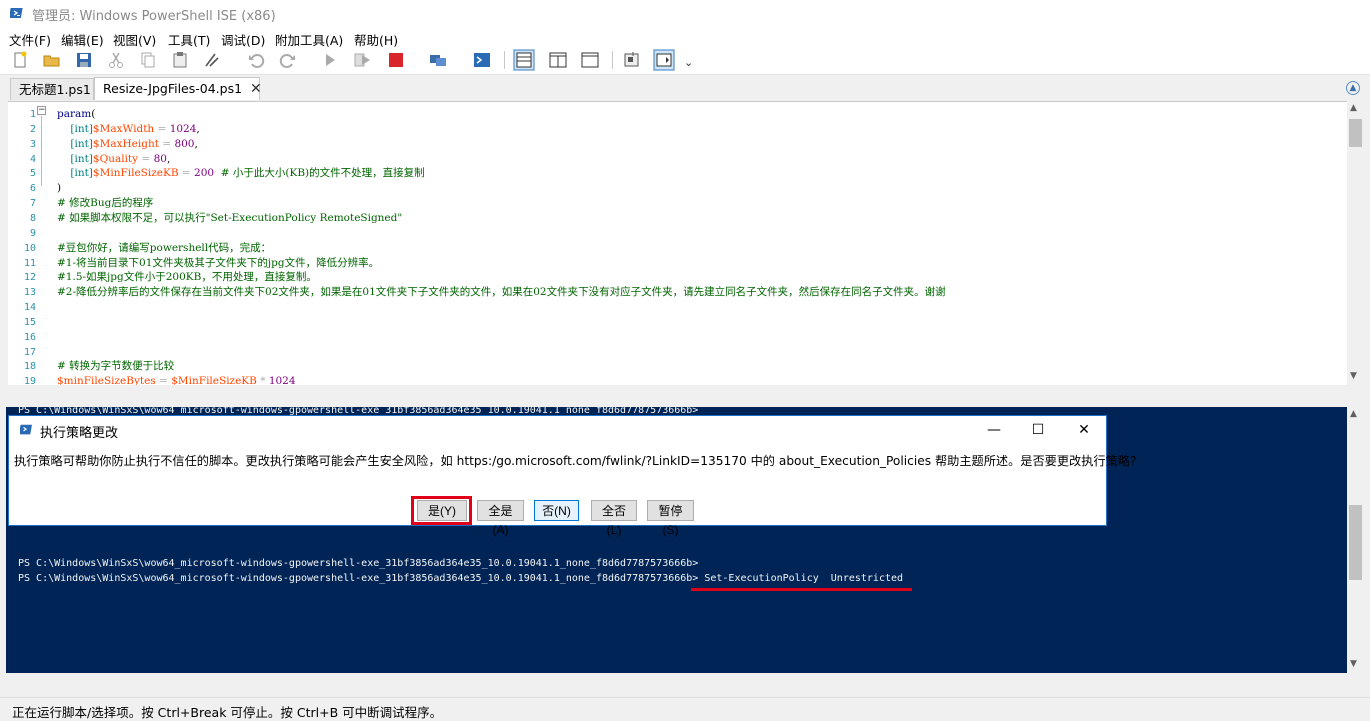  What do you see at coordinates (29, 278) in the screenshot?
I see `line-number: 12` at bounding box center [29, 278].